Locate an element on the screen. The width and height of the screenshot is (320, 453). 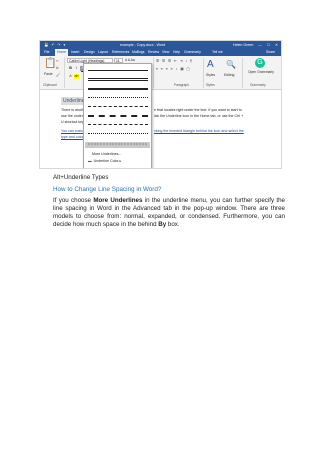
italic-button: I is located at coordinates (76, 68).